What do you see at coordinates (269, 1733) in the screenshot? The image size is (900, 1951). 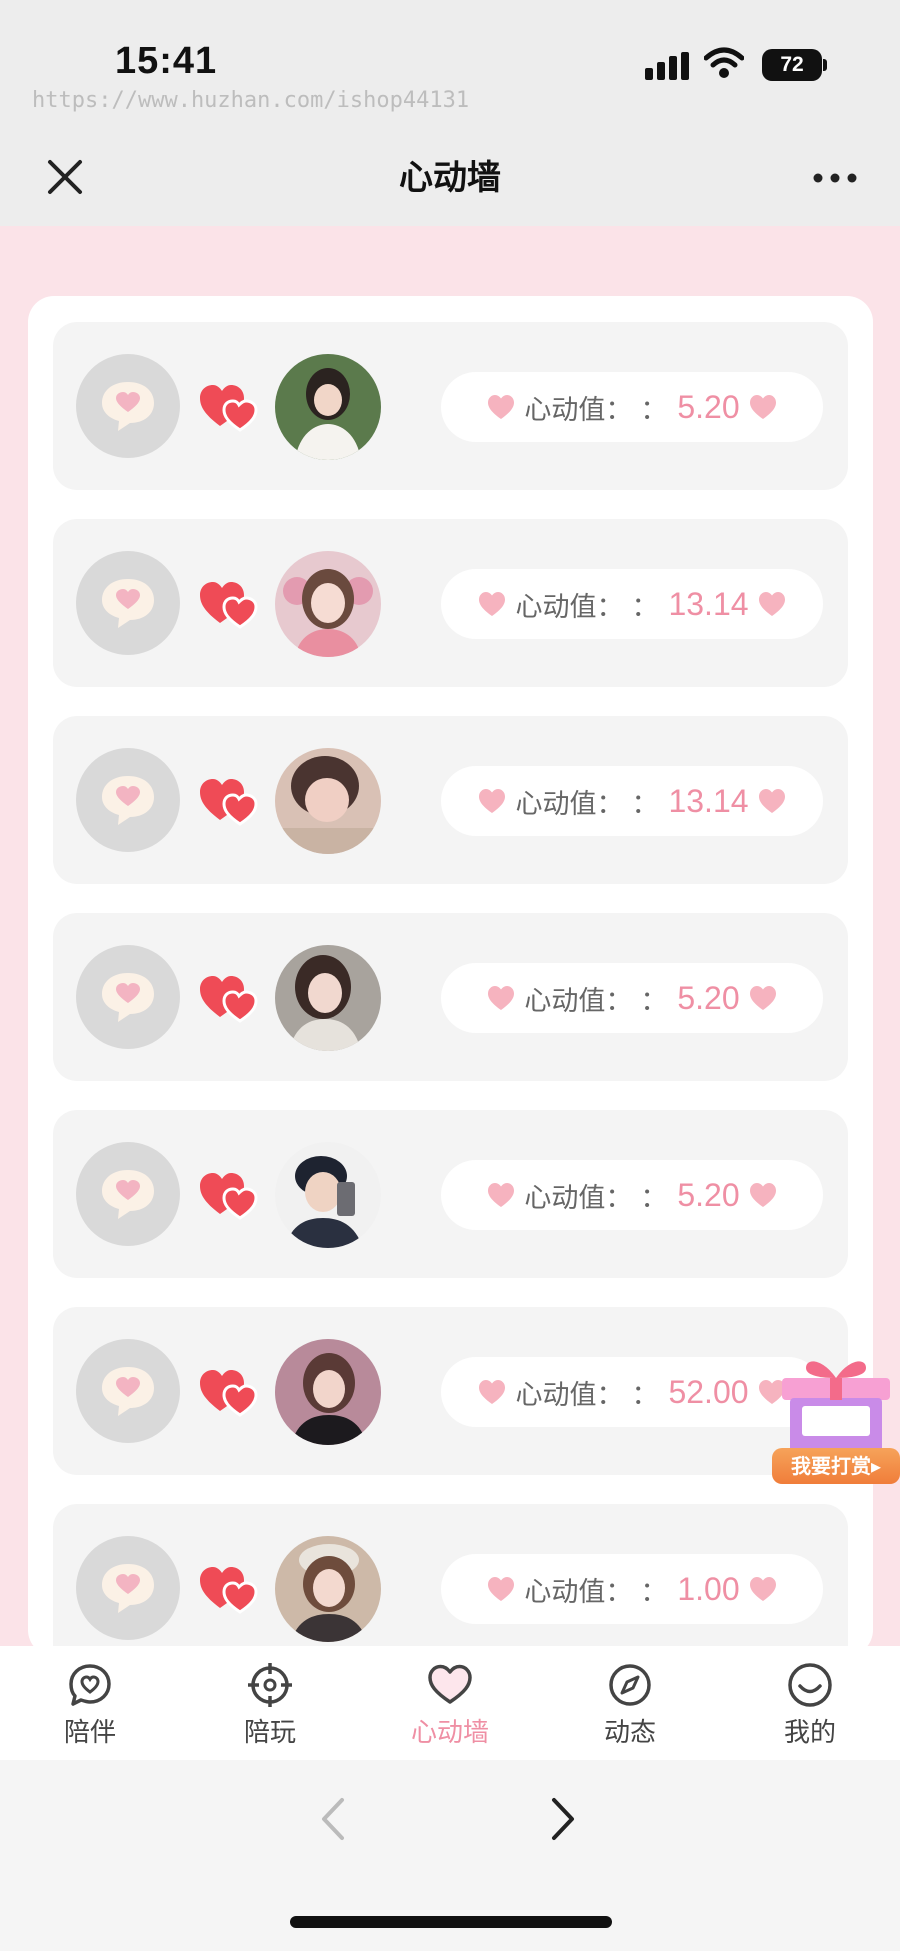 I see `tab-label: 陪玩` at bounding box center [269, 1733].